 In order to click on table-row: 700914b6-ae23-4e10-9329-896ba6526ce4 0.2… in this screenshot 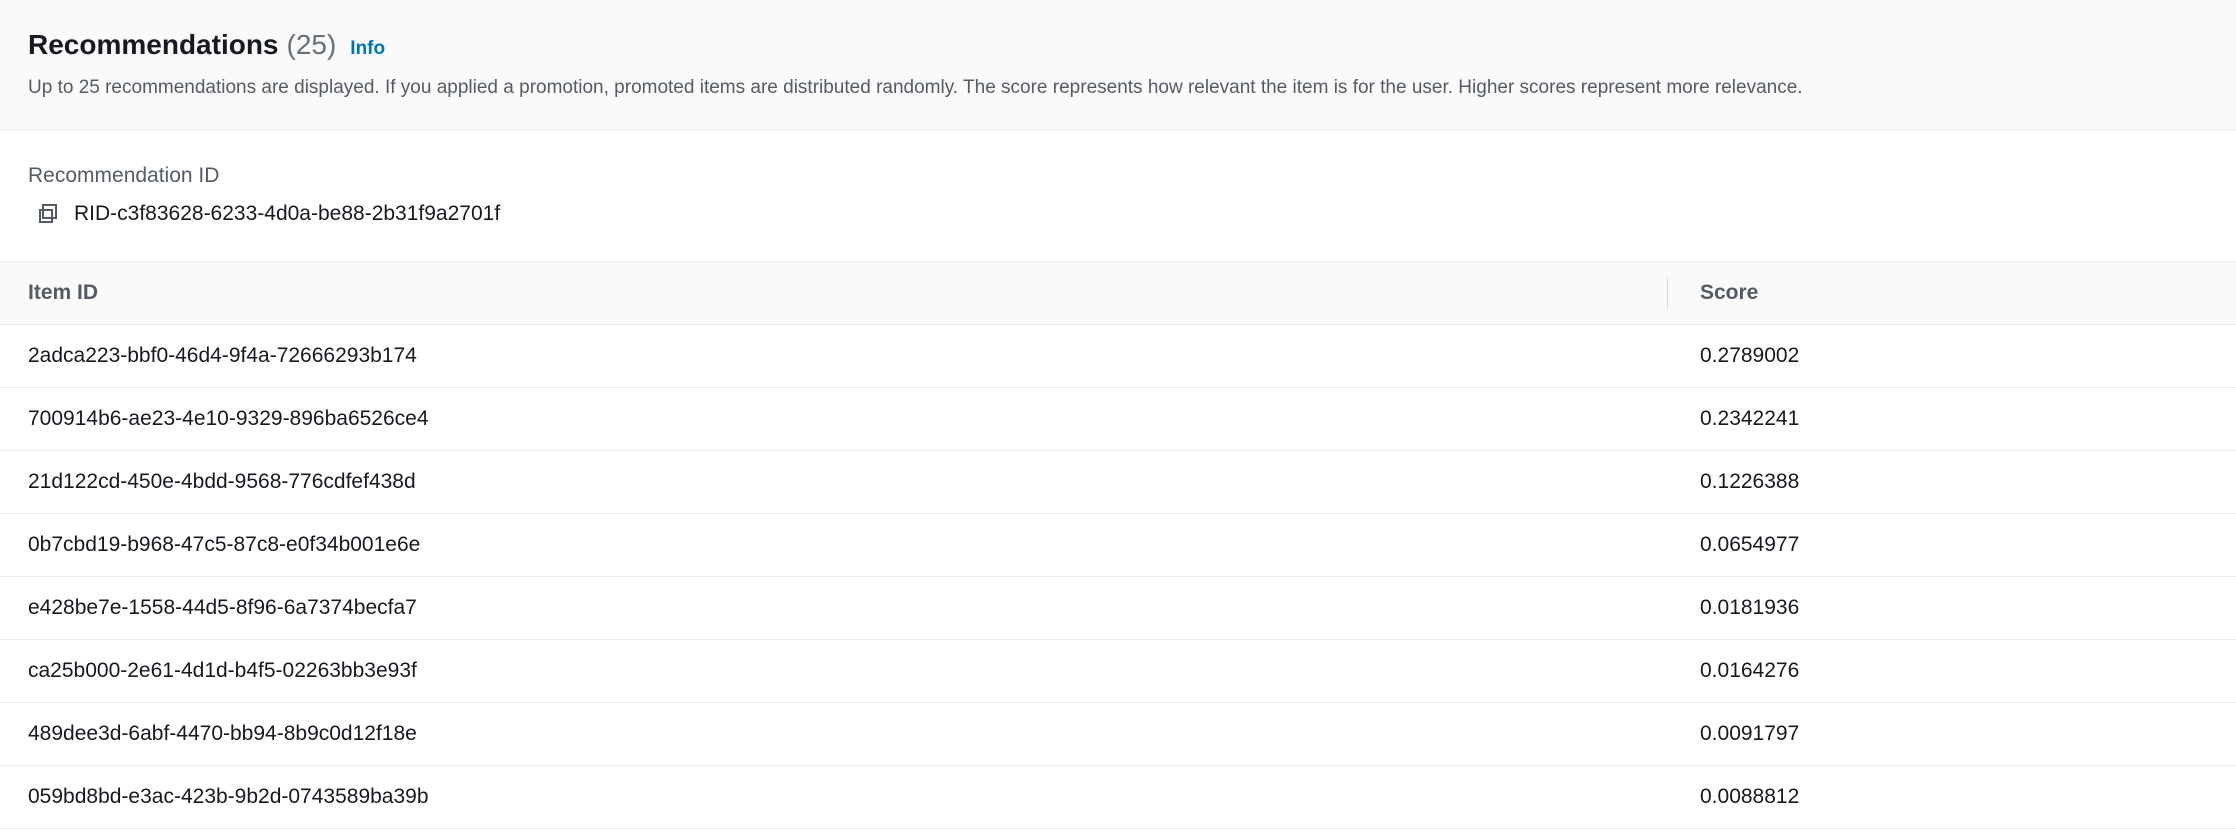, I will do `click(1118, 419)`.